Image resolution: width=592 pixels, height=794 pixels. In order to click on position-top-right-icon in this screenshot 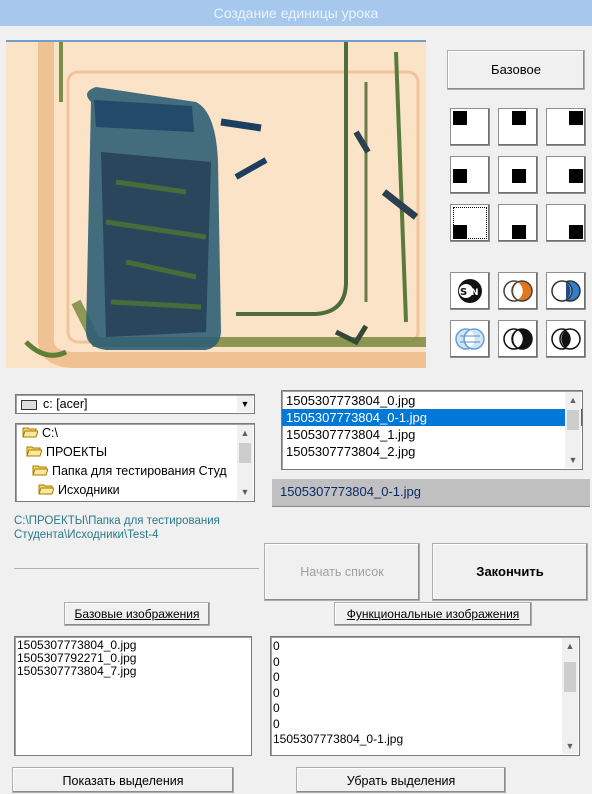, I will do `click(566, 127)`.